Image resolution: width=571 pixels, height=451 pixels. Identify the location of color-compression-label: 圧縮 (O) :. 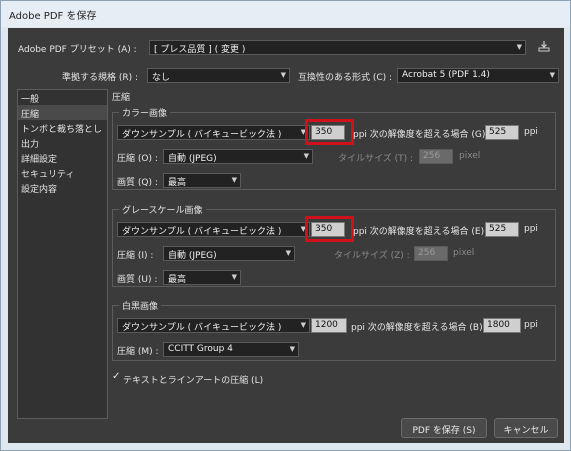
(137, 159).